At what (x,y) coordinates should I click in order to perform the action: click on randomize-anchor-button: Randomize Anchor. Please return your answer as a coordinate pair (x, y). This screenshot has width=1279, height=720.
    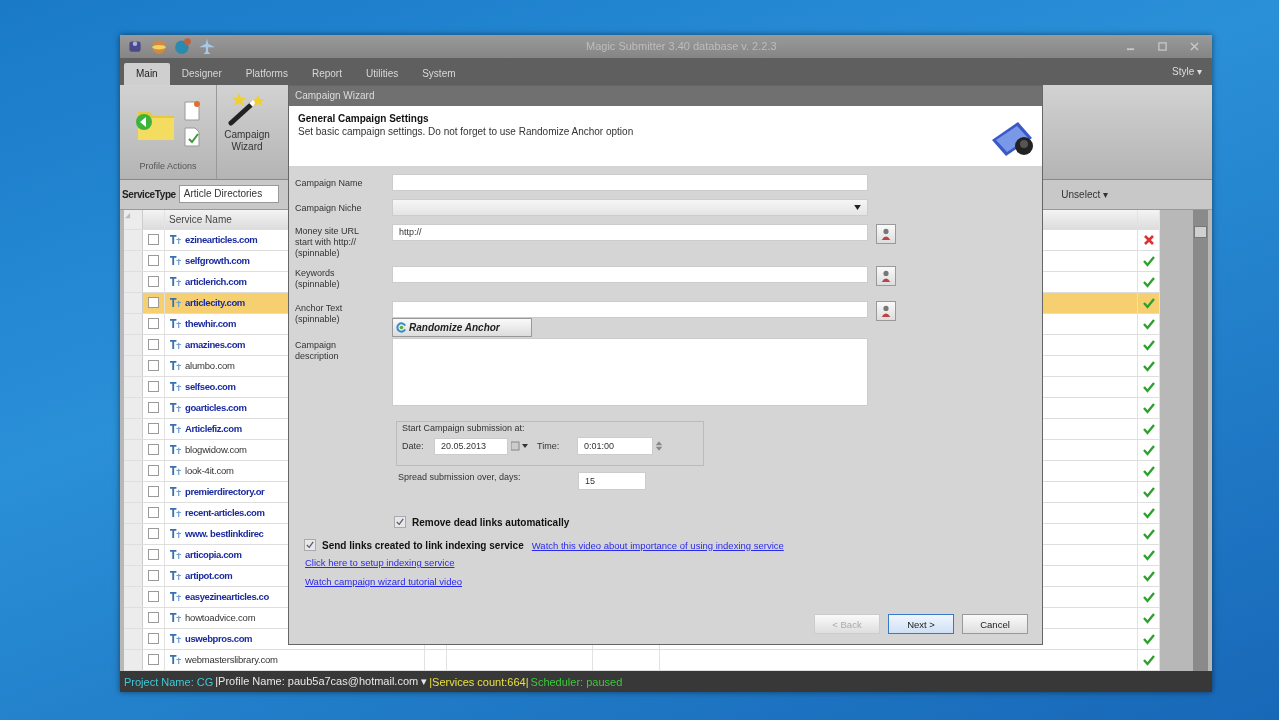
    Looking at the image, I should click on (462, 327).